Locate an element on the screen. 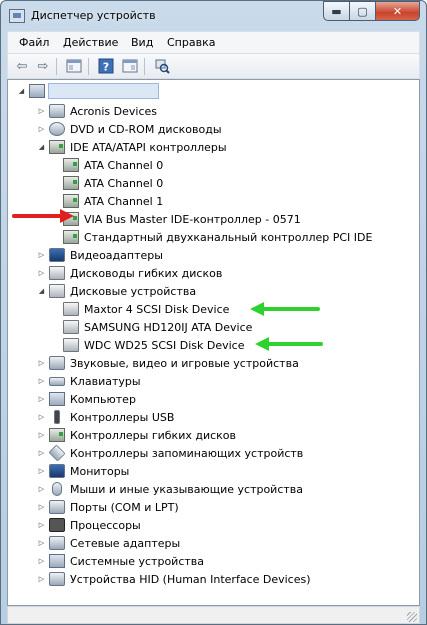  tree-leaf: WDC WD25 SCSI Disk Device is located at coordinates (155, 345).